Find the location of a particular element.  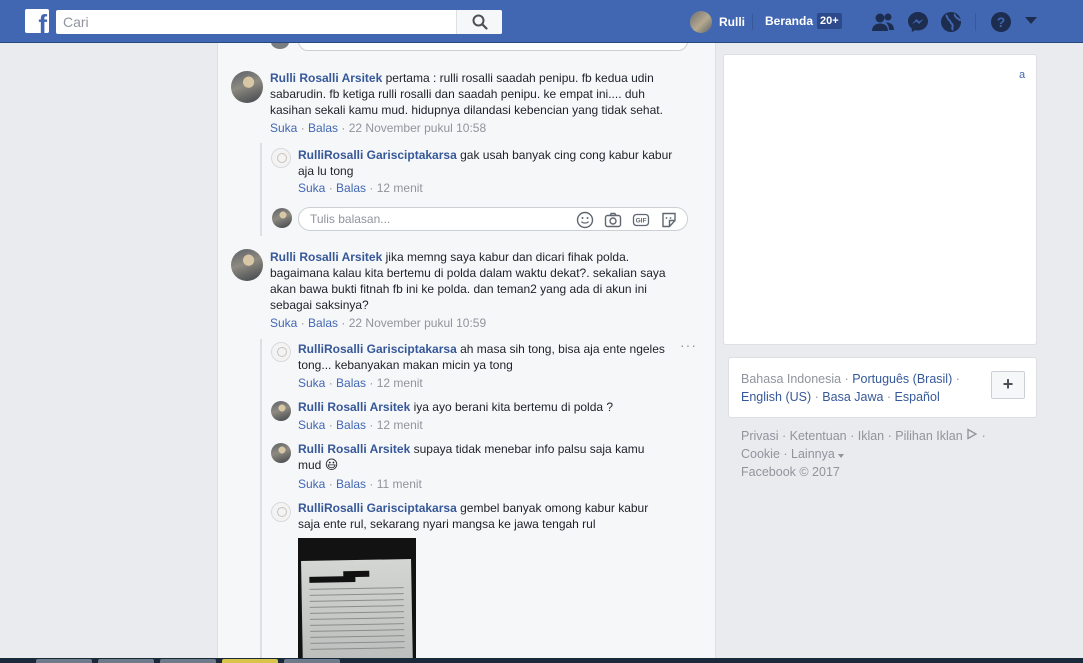

profile-link: Rulli is located at coordinates (717, 22).